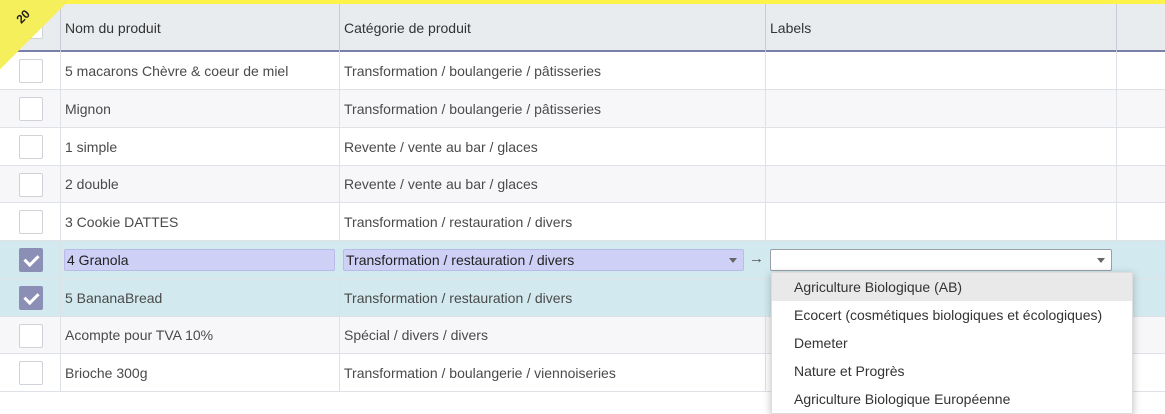 Image resolution: width=1165 pixels, height=414 pixels. I want to click on product-name-cell: 3 Cookie DATTES, so click(200, 221).